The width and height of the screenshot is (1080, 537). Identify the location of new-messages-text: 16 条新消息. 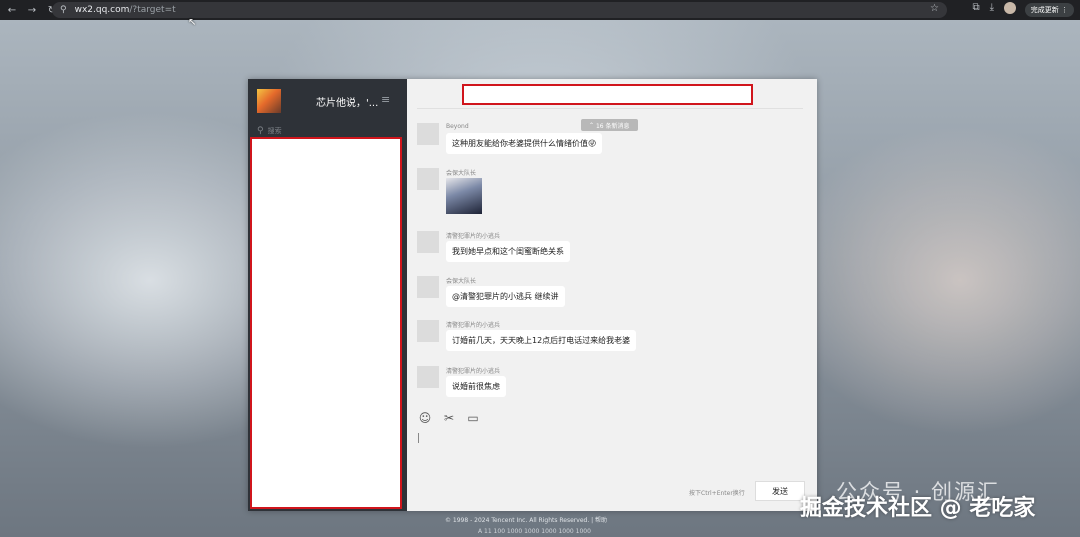
(612, 126).